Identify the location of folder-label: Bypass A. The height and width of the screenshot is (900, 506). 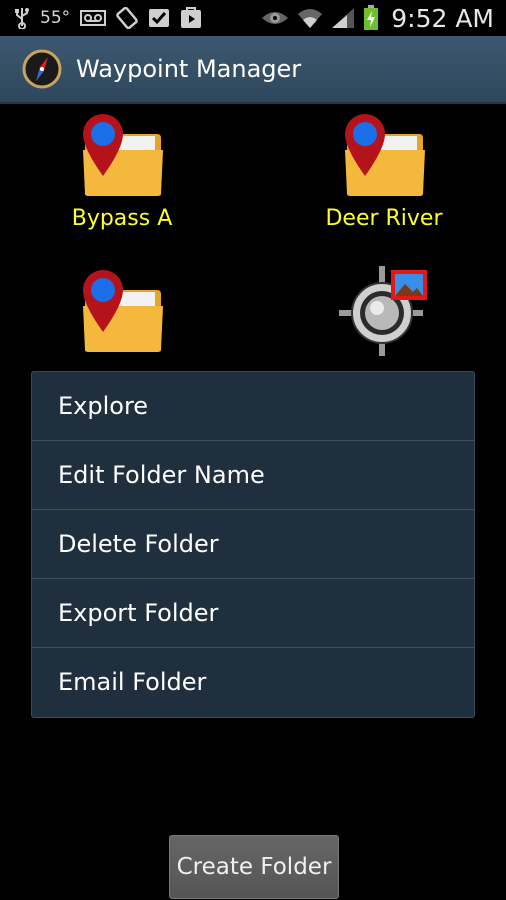
(122, 218).